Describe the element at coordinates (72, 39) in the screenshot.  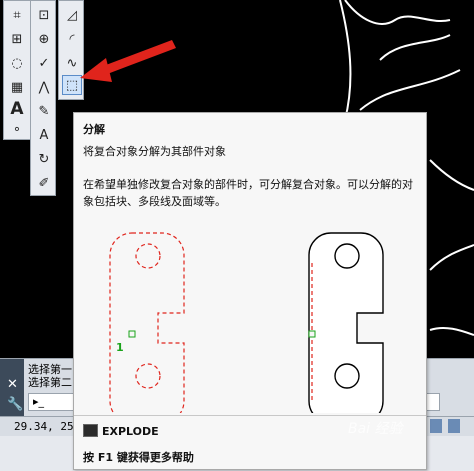
I see `fillet-icon: ◜` at that location.